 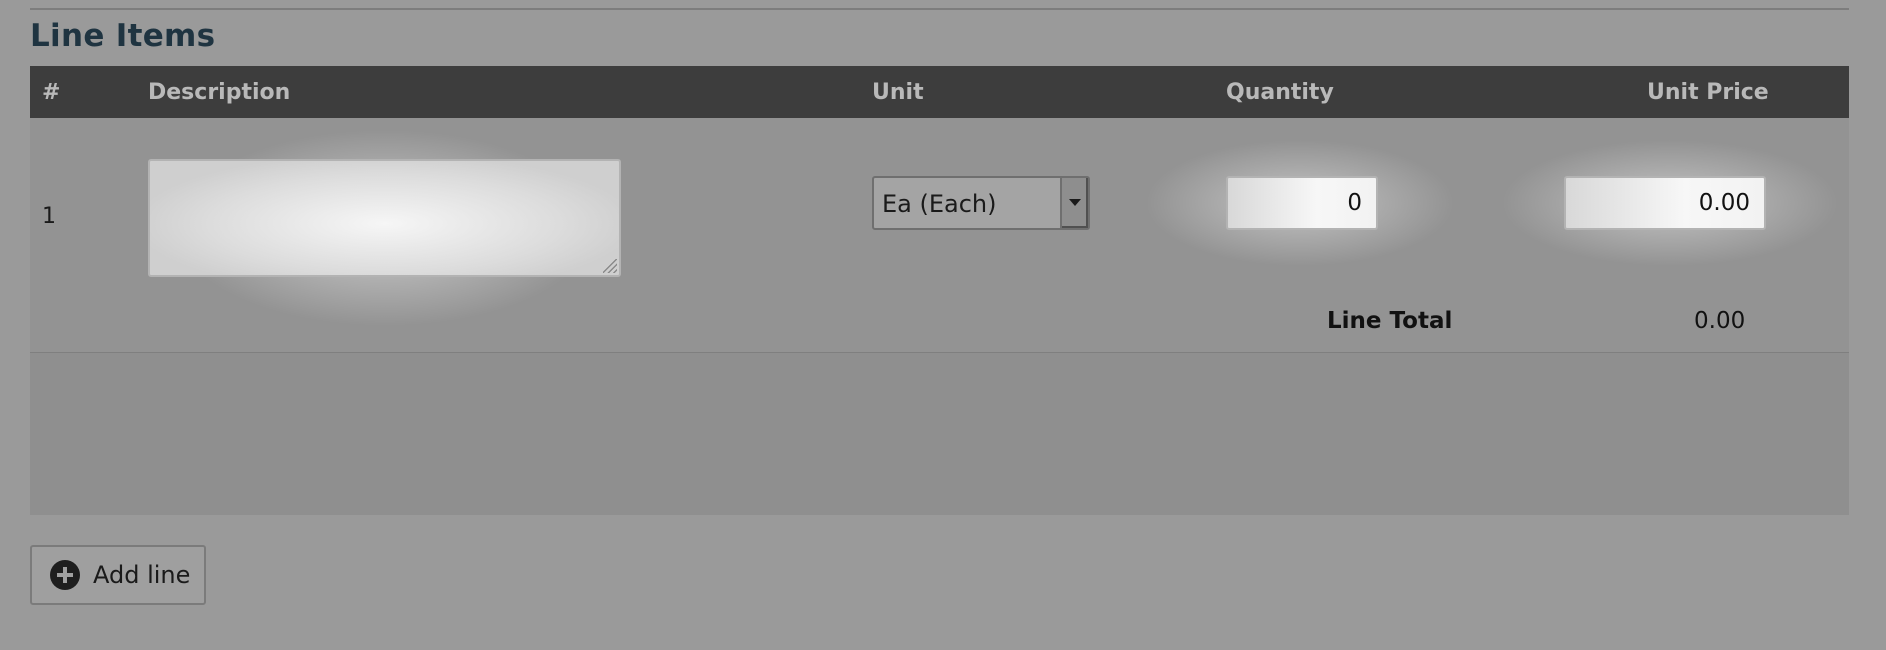 What do you see at coordinates (939, 204) in the screenshot?
I see `unit-select-value: Ea (Each)` at bounding box center [939, 204].